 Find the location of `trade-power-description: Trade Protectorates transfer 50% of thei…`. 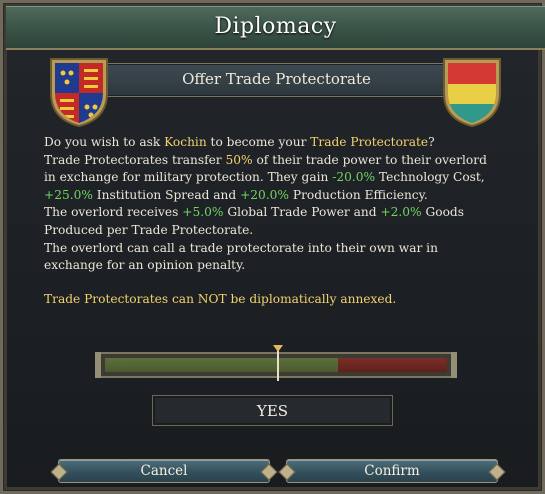

trade-power-description: Trade Protectorates transfer 50% of thei… is located at coordinates (271, 178).